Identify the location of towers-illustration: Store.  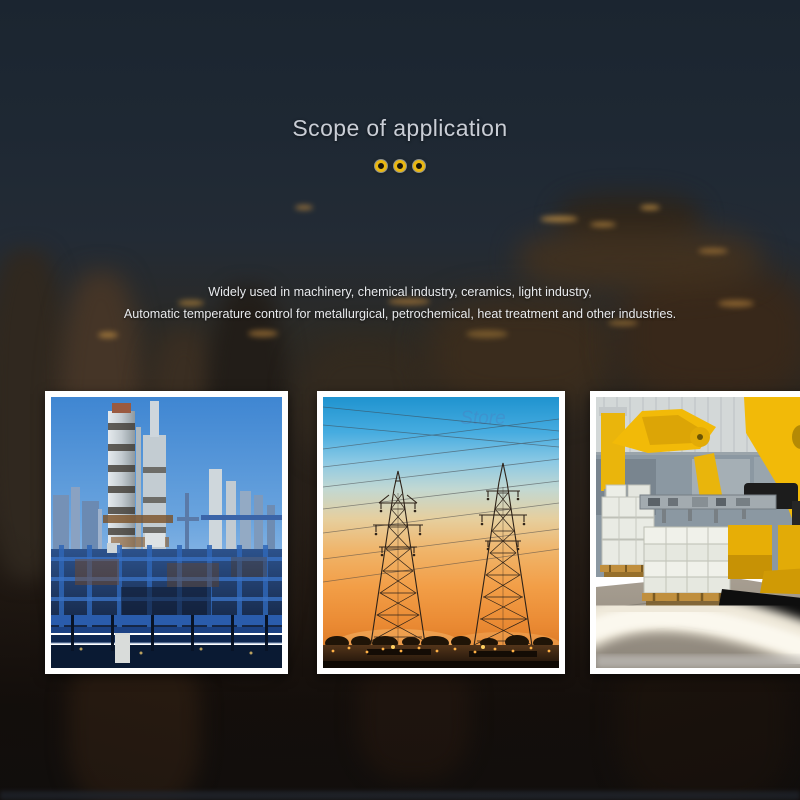
(441, 532).